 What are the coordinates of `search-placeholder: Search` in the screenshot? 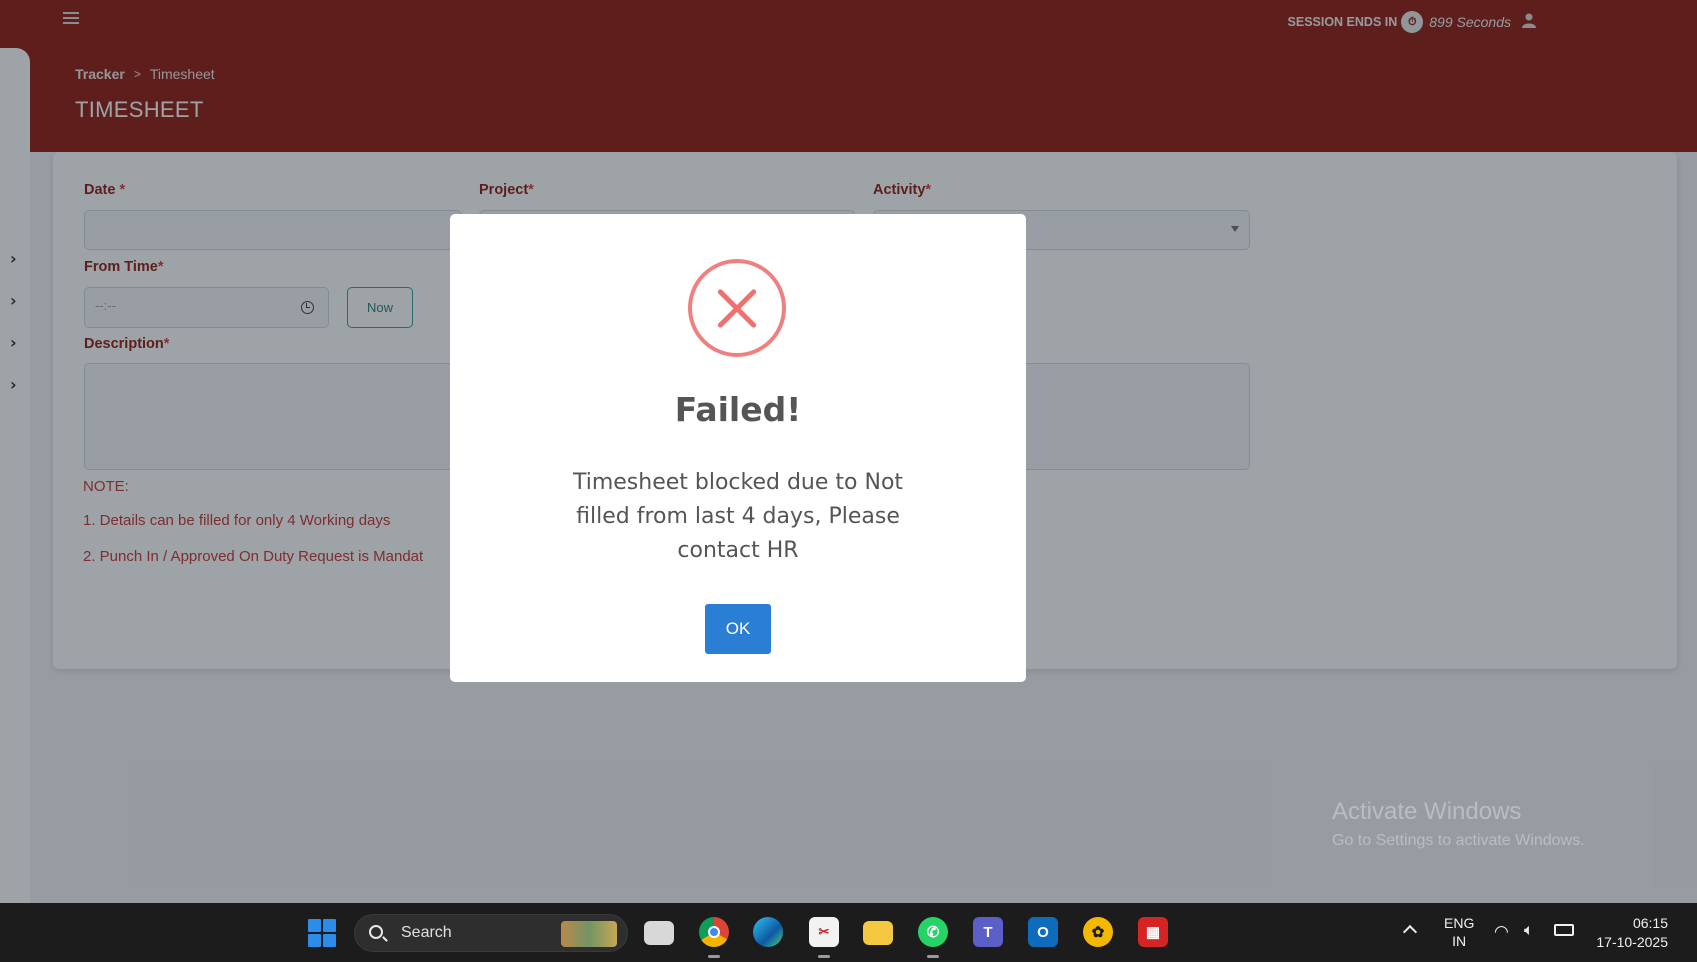 It's located at (426, 932).